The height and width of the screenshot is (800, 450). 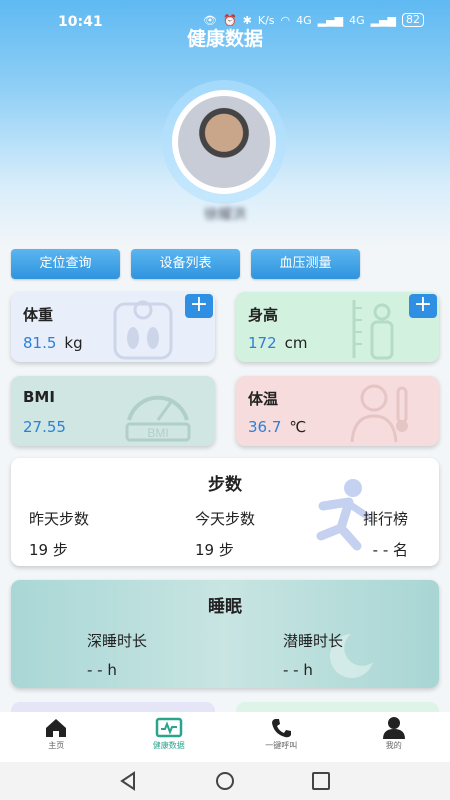 I want to click on bottom-navigation: 主页 健康数据 一键呼叫 我的, so click(x=225, y=737).